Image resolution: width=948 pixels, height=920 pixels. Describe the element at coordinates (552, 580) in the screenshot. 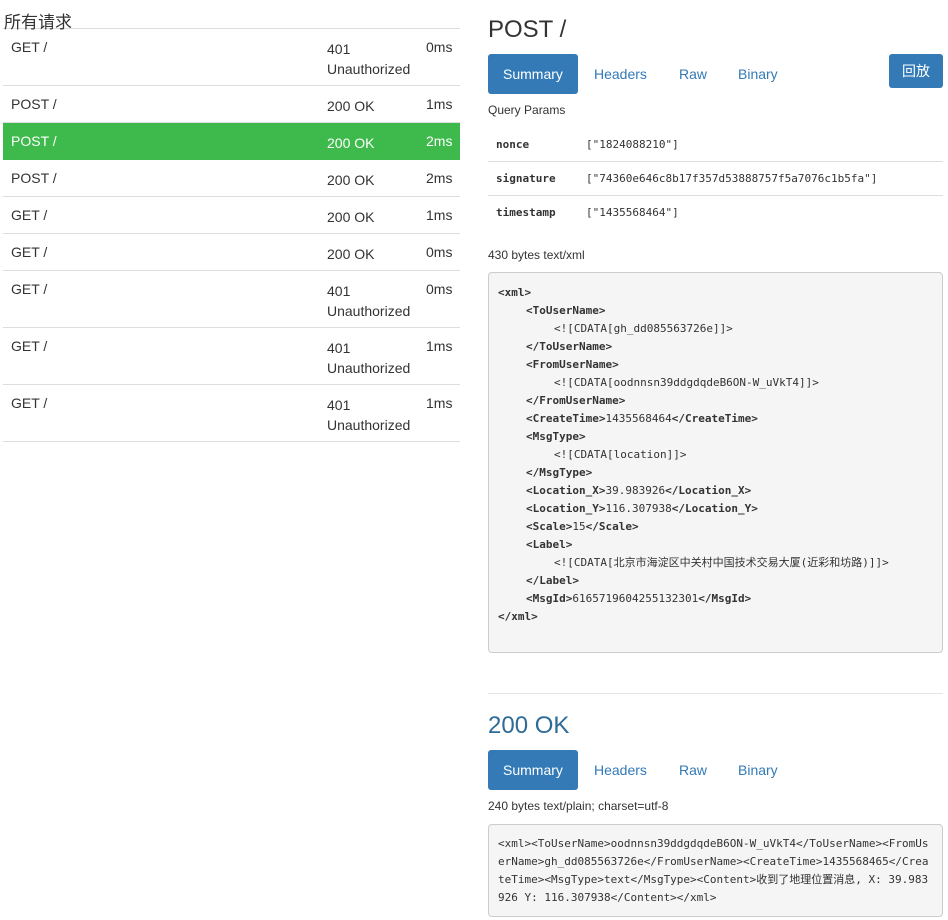

I see `xml-tag: </Label>` at that location.